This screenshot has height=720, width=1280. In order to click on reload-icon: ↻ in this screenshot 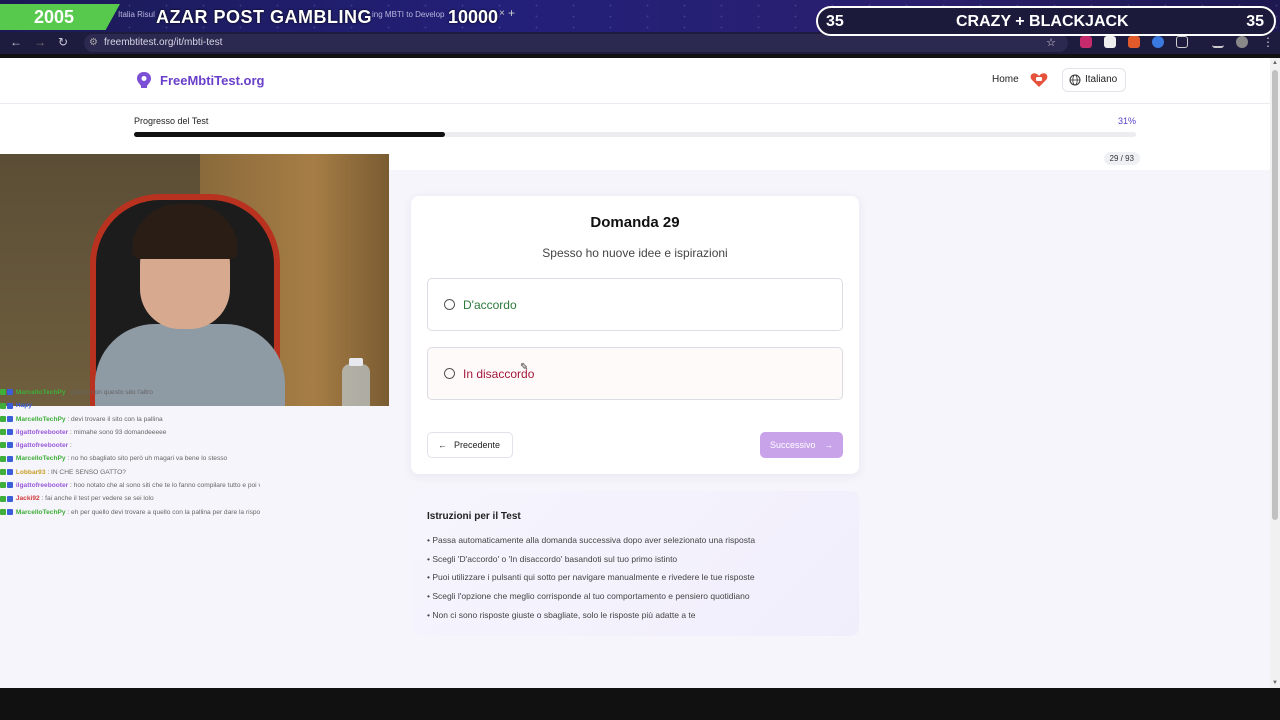, I will do `click(63, 42)`.